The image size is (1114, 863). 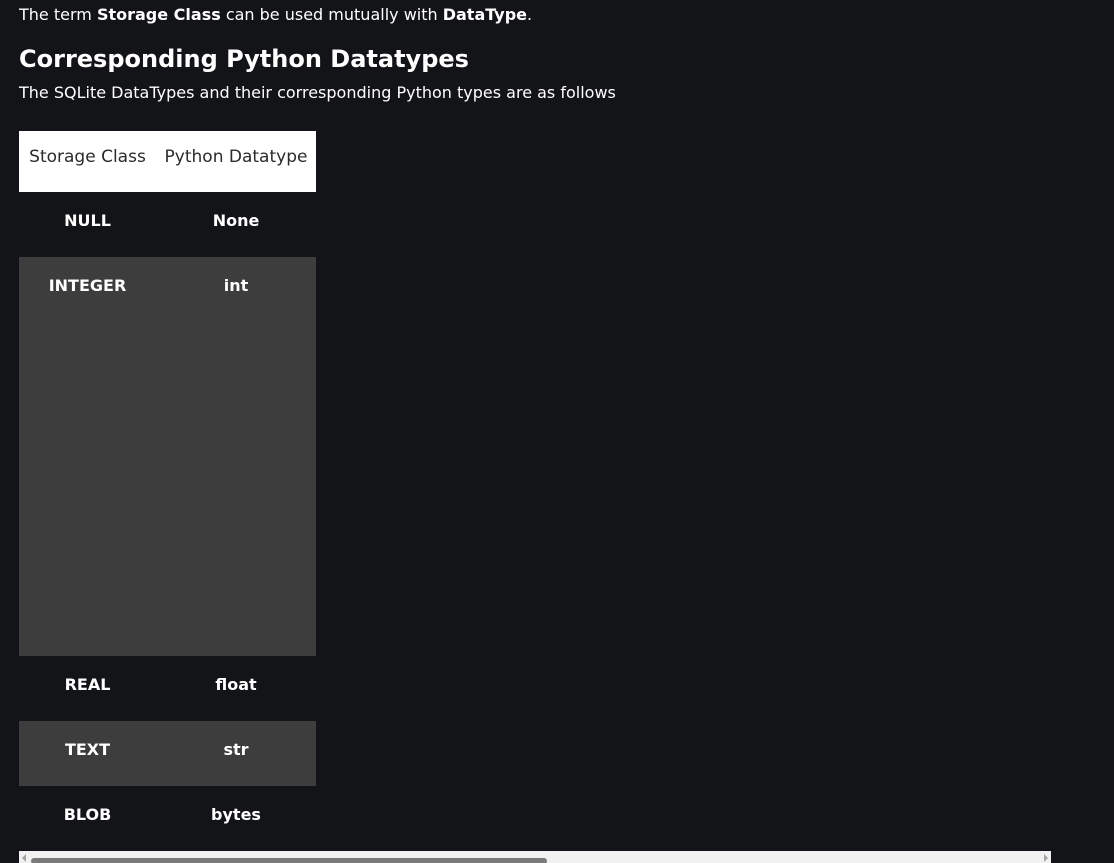 I want to click on table-cell-storage-class: BLOB, so click(x=87, y=814).